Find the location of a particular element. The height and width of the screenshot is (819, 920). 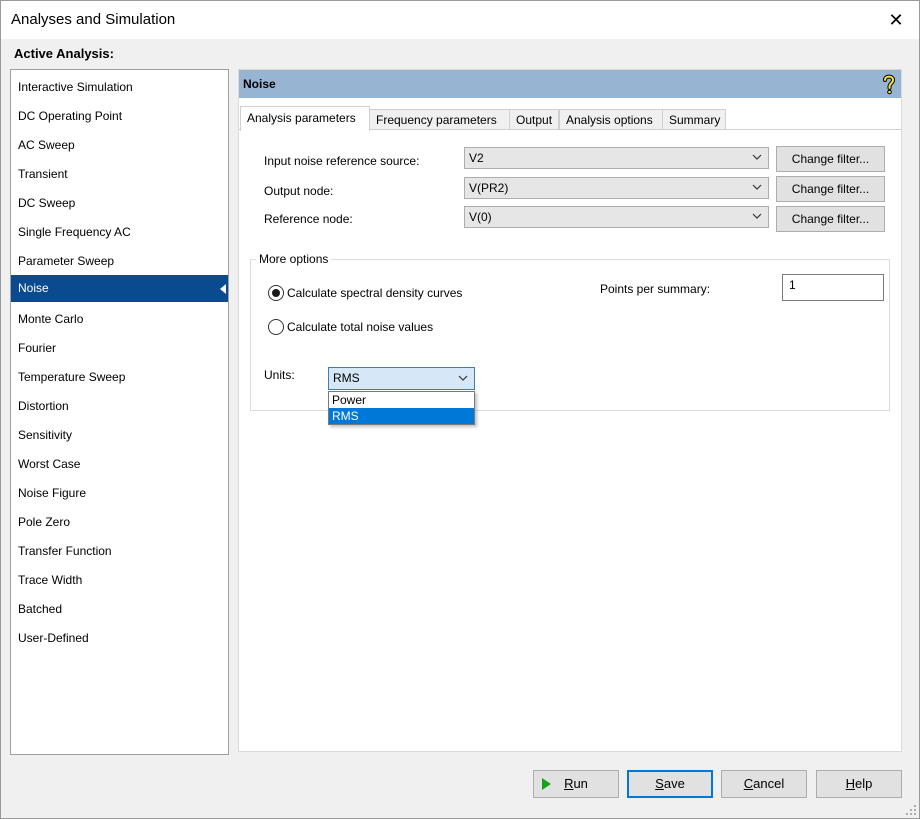

cancel-label-rest: ancel is located at coordinates (769, 783).